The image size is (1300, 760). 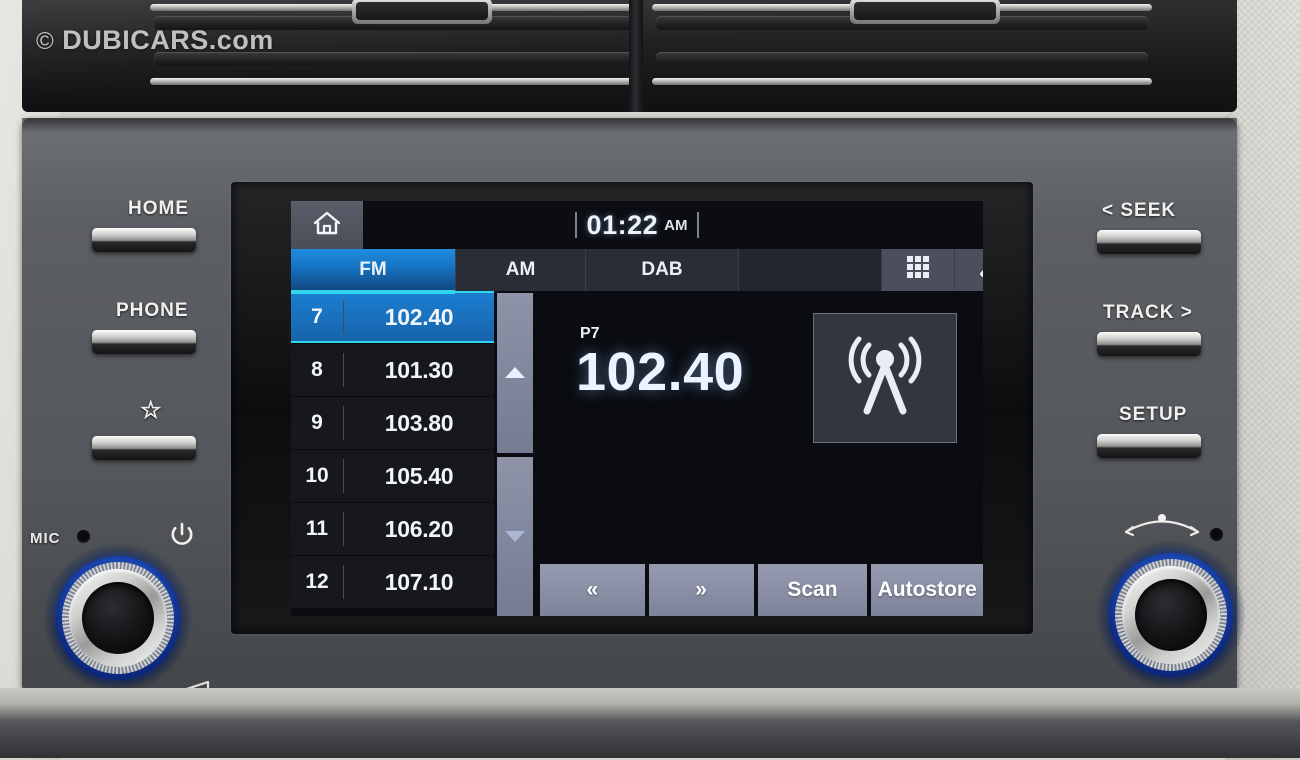 What do you see at coordinates (1148, 312) in the screenshot?
I see `track-button-label: TRACK >` at bounding box center [1148, 312].